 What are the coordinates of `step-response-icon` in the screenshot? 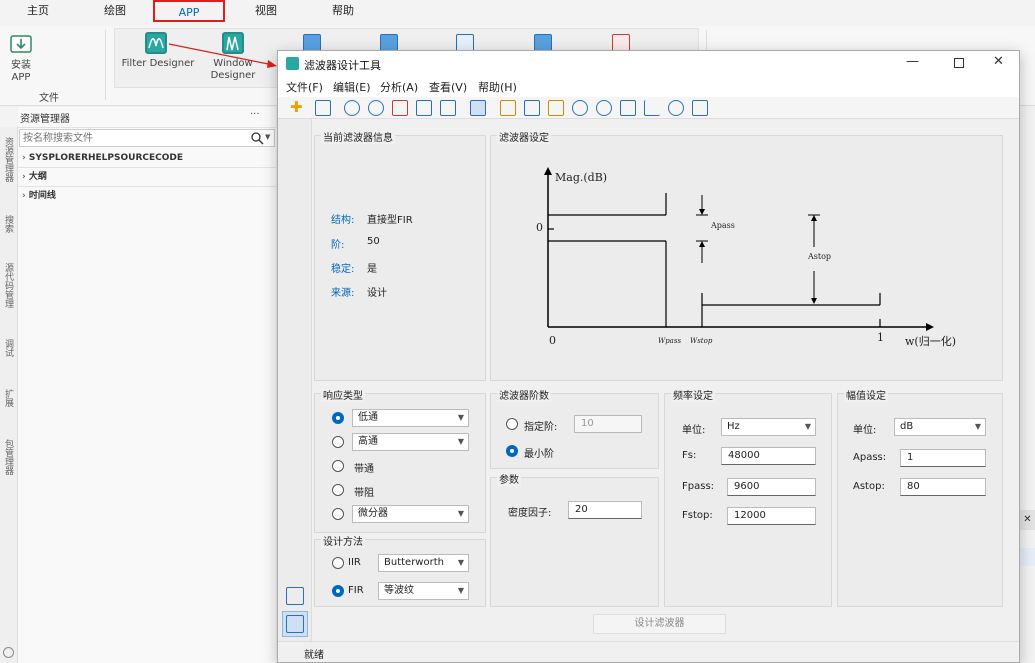 It's located at (652, 108).